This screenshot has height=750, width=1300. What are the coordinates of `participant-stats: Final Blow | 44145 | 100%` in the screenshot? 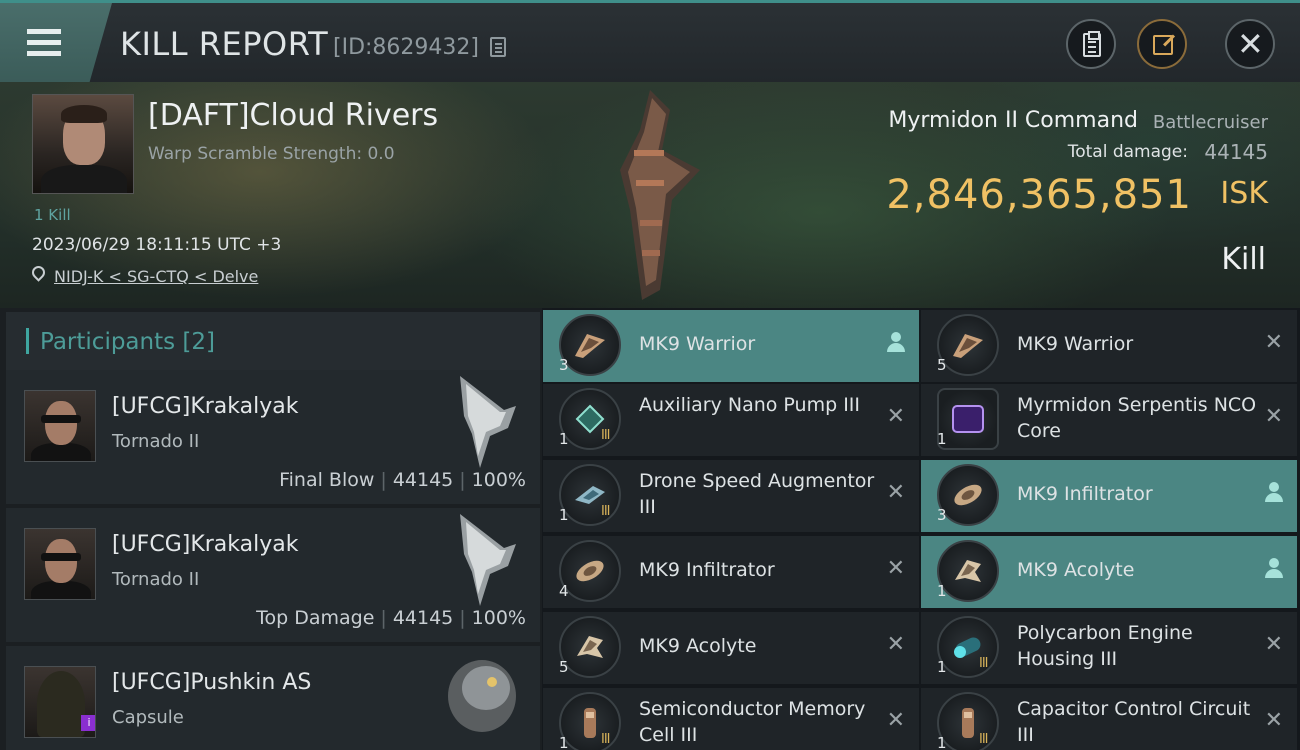 It's located at (402, 480).